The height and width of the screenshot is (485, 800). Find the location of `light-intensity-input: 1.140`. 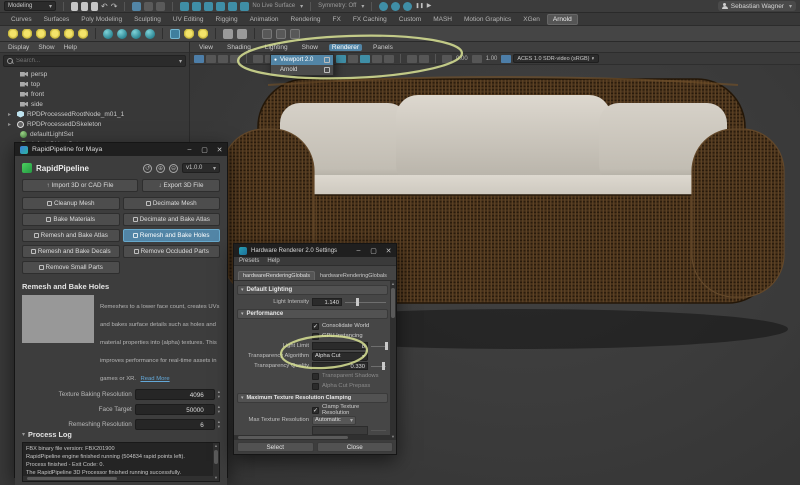

light-intensity-input: 1.140 is located at coordinates (327, 302).